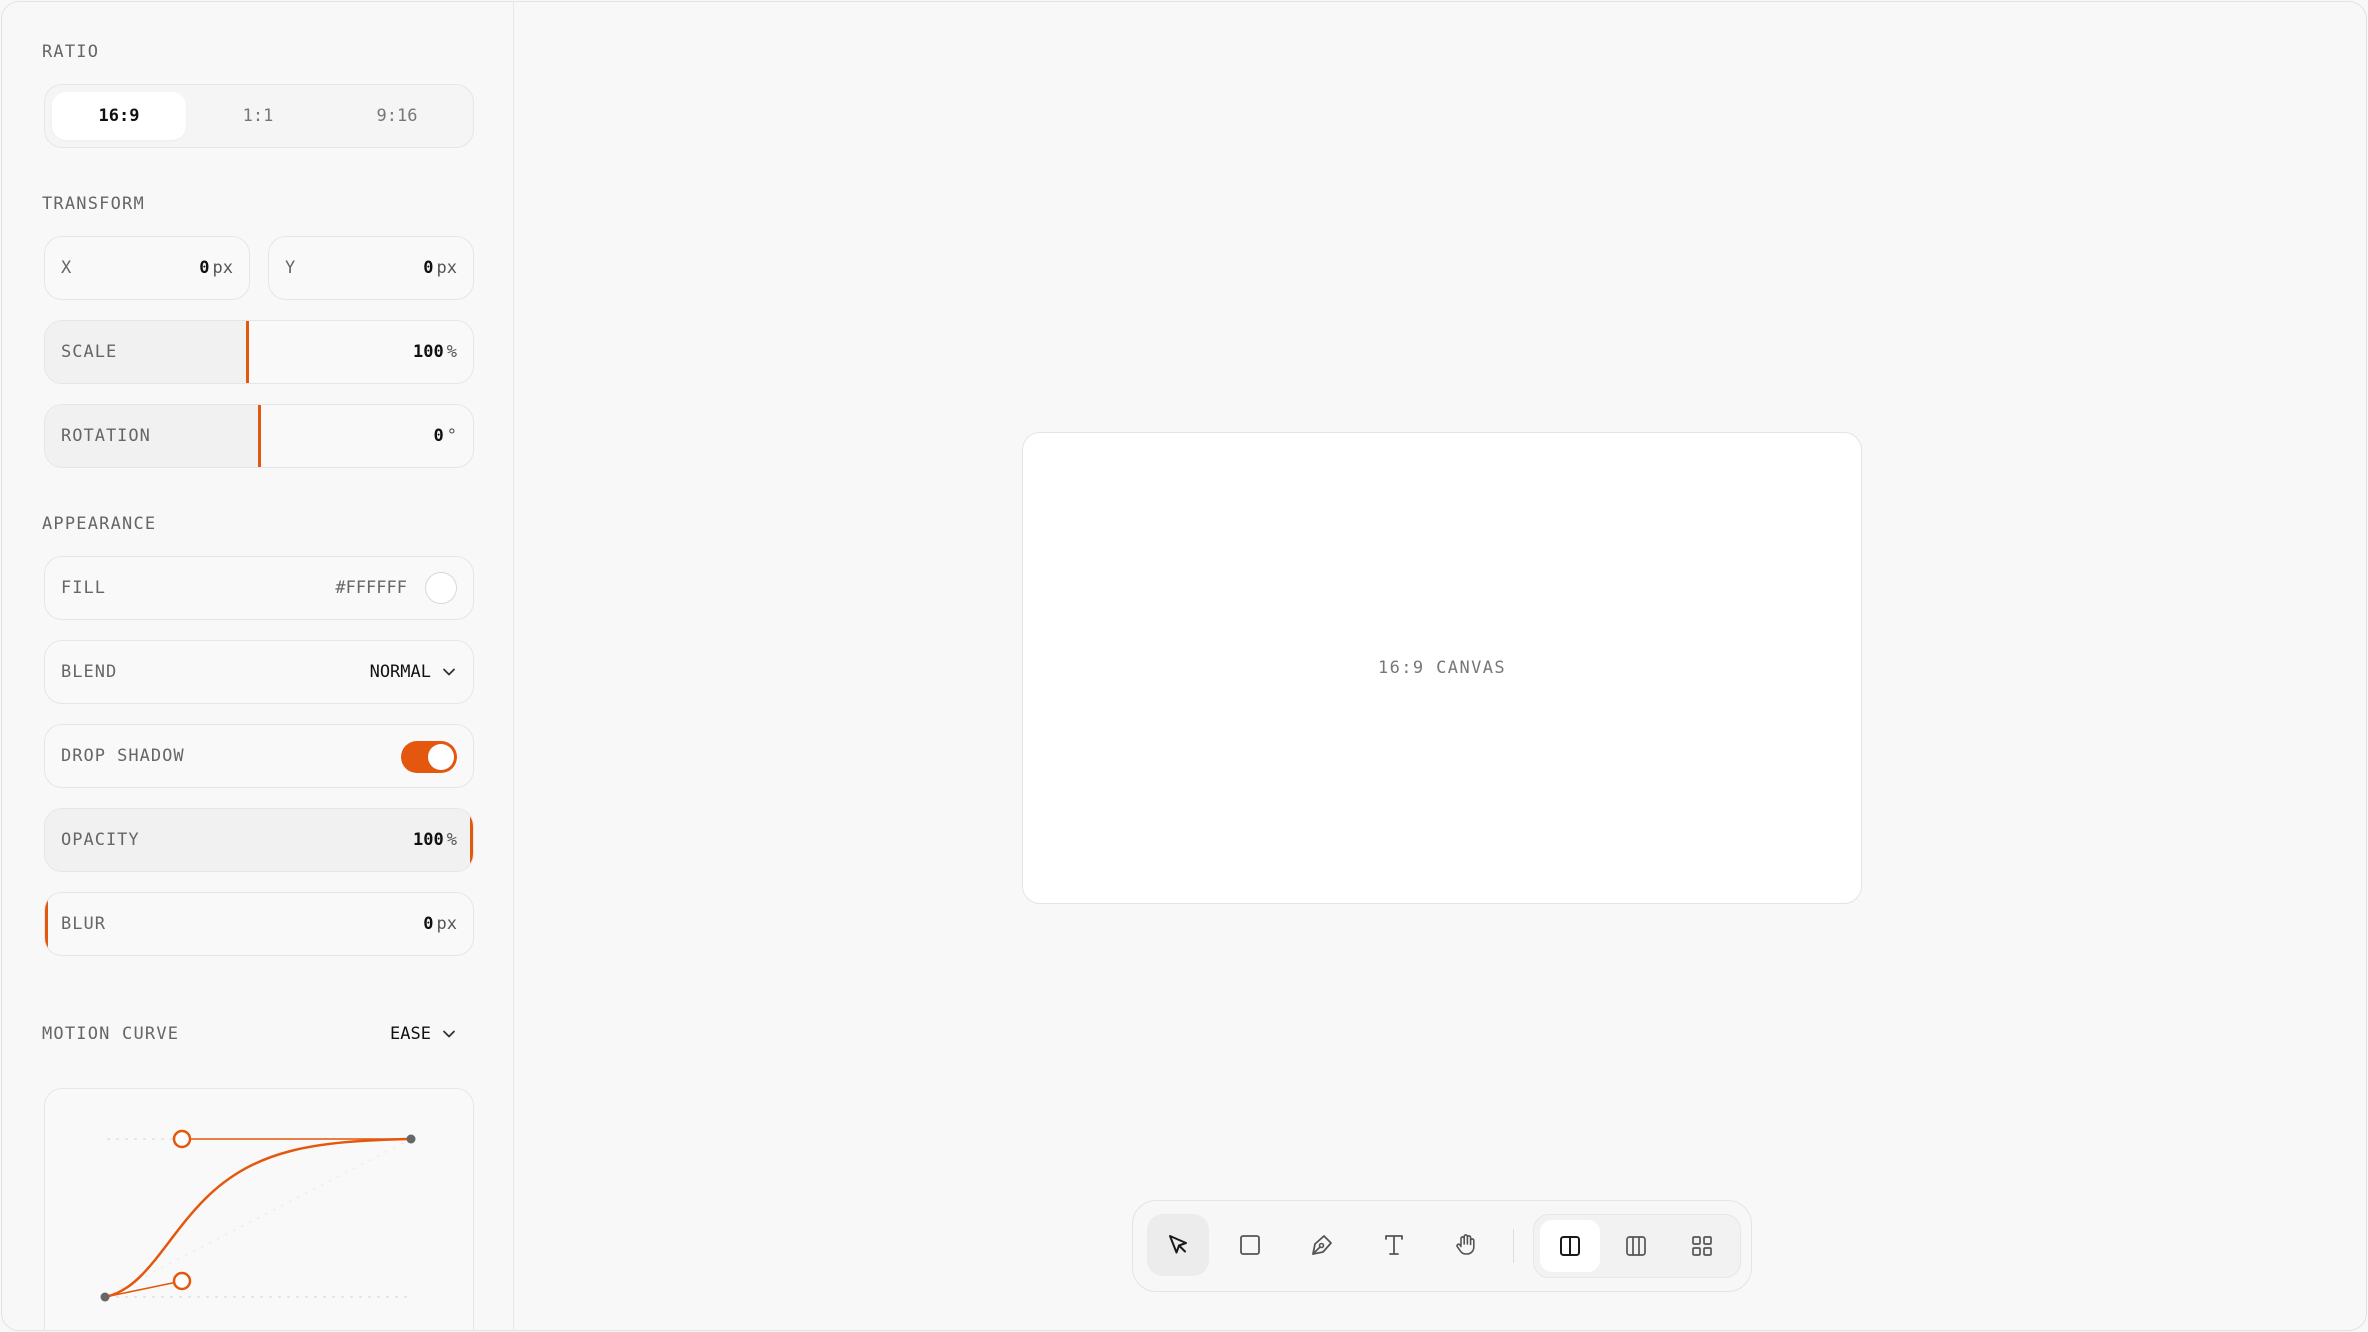 Image resolution: width=2368 pixels, height=1332 pixels. I want to click on ratio-option-16-9: 16:9, so click(119, 116).